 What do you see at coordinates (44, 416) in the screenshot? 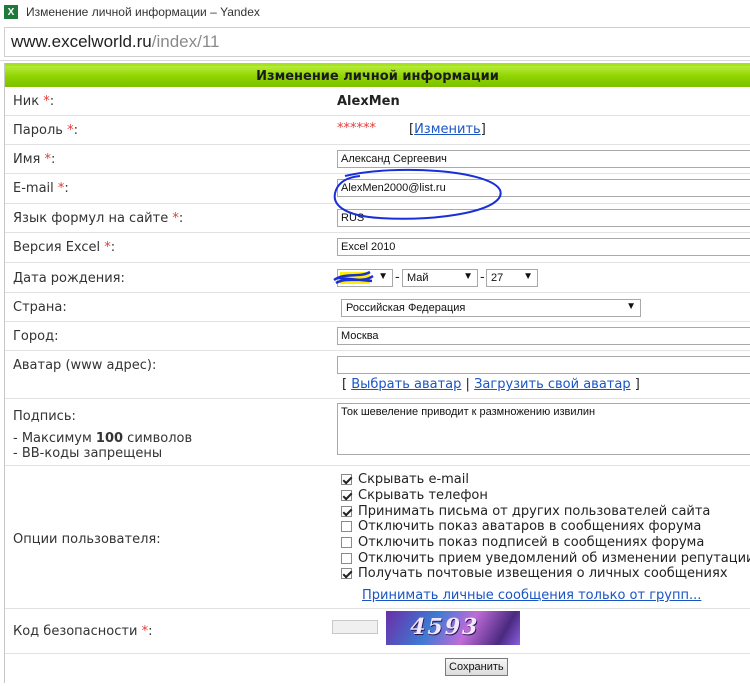
I see `signature-label: Подпись:` at bounding box center [44, 416].